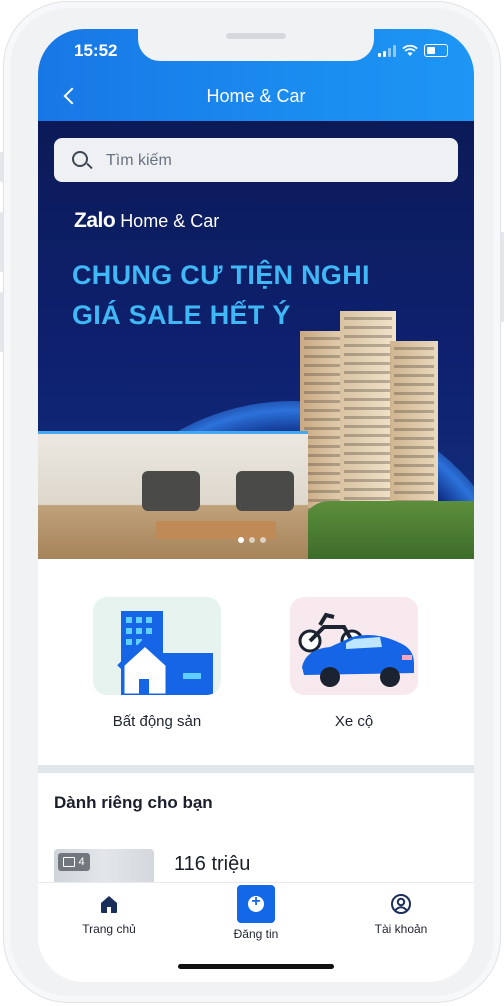 The image size is (504, 1006). What do you see at coordinates (181, 315) in the screenshot?
I see `headline-line-2: GIÁ SALE HẾT Ý` at bounding box center [181, 315].